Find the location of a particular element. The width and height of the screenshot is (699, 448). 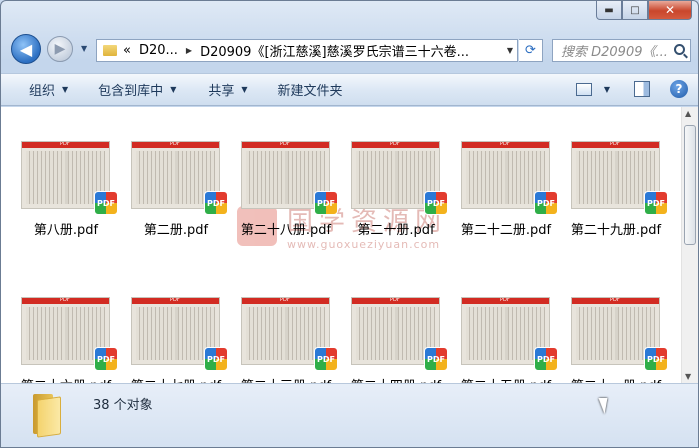

change-view-icon is located at coordinates (583, 89).